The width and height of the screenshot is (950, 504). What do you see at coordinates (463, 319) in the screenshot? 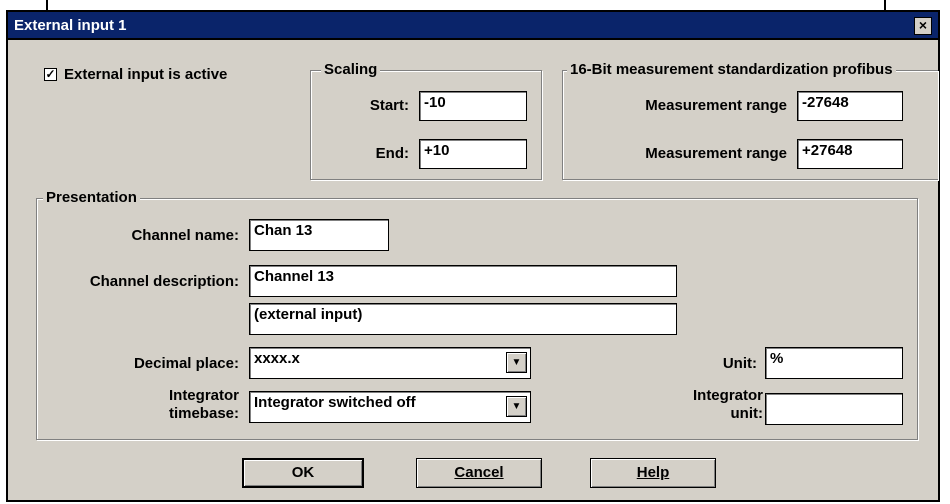
I see `channel-description-input-2: (external input)` at bounding box center [463, 319].